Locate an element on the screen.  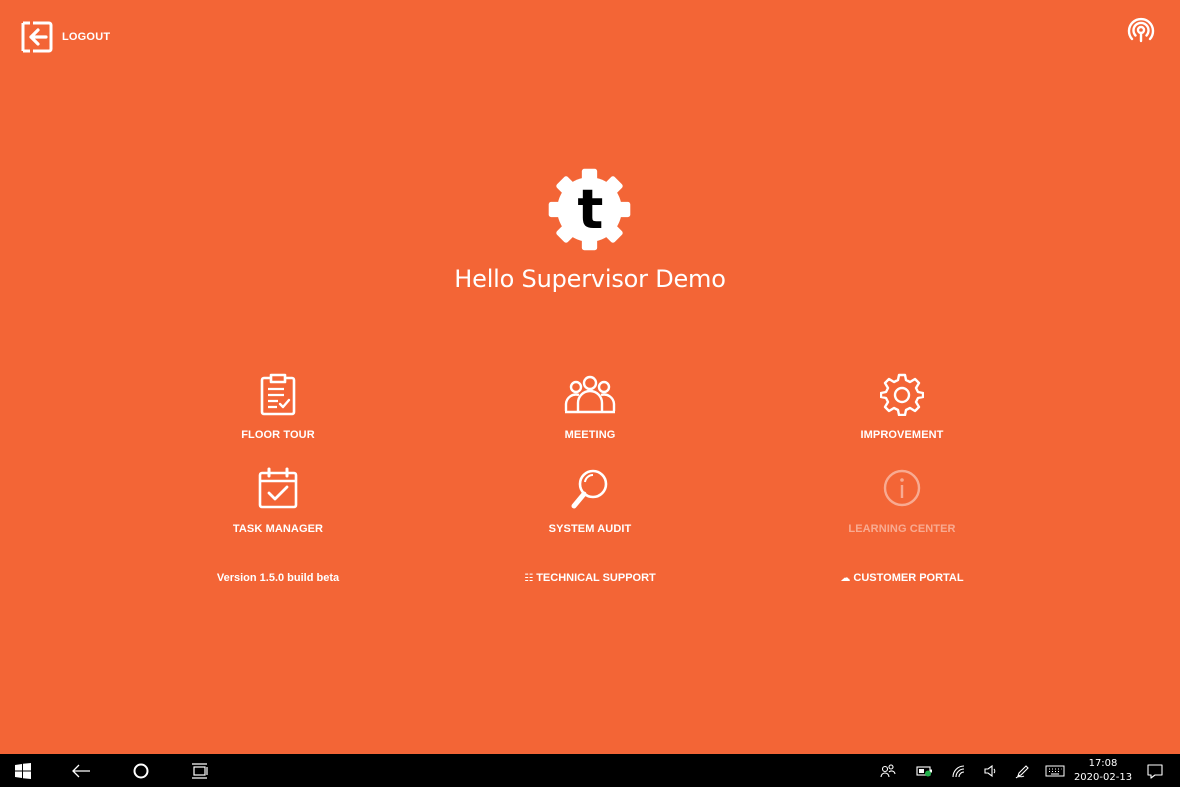
back-button is located at coordinates (81, 770).